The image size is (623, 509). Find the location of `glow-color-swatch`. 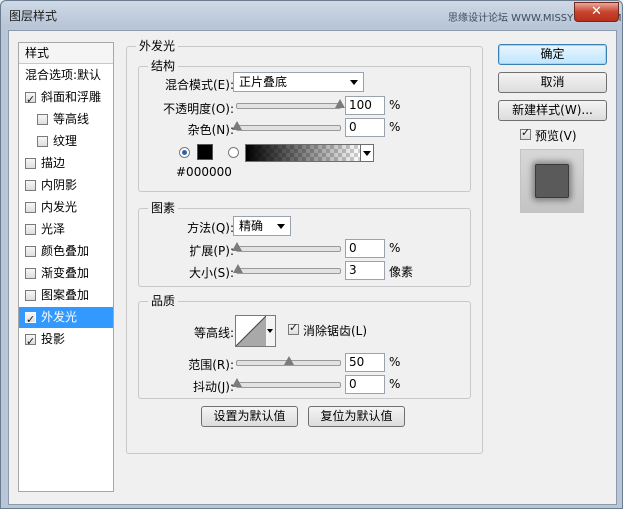

glow-color-swatch is located at coordinates (205, 152).